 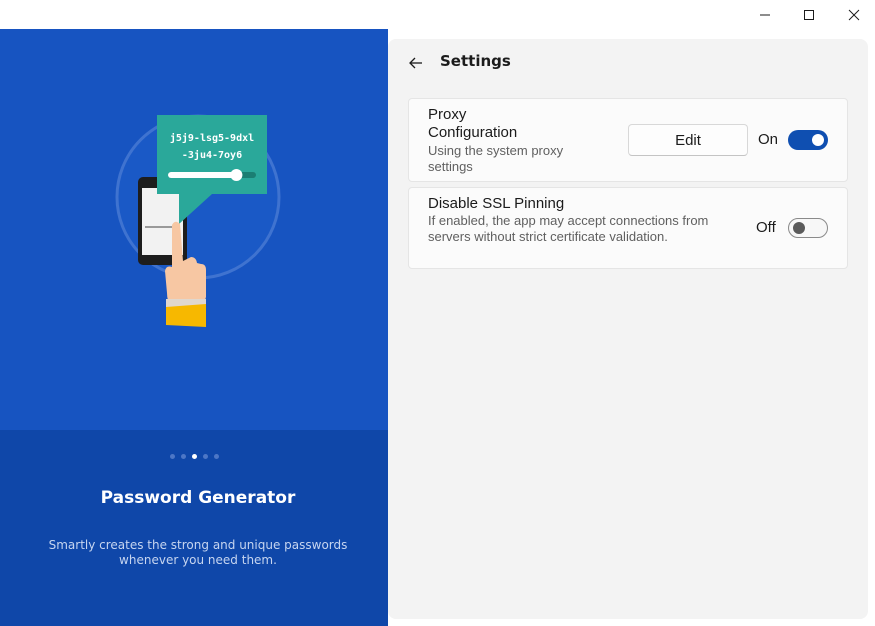 I want to click on edit-proxy-button: Edit, so click(x=688, y=140).